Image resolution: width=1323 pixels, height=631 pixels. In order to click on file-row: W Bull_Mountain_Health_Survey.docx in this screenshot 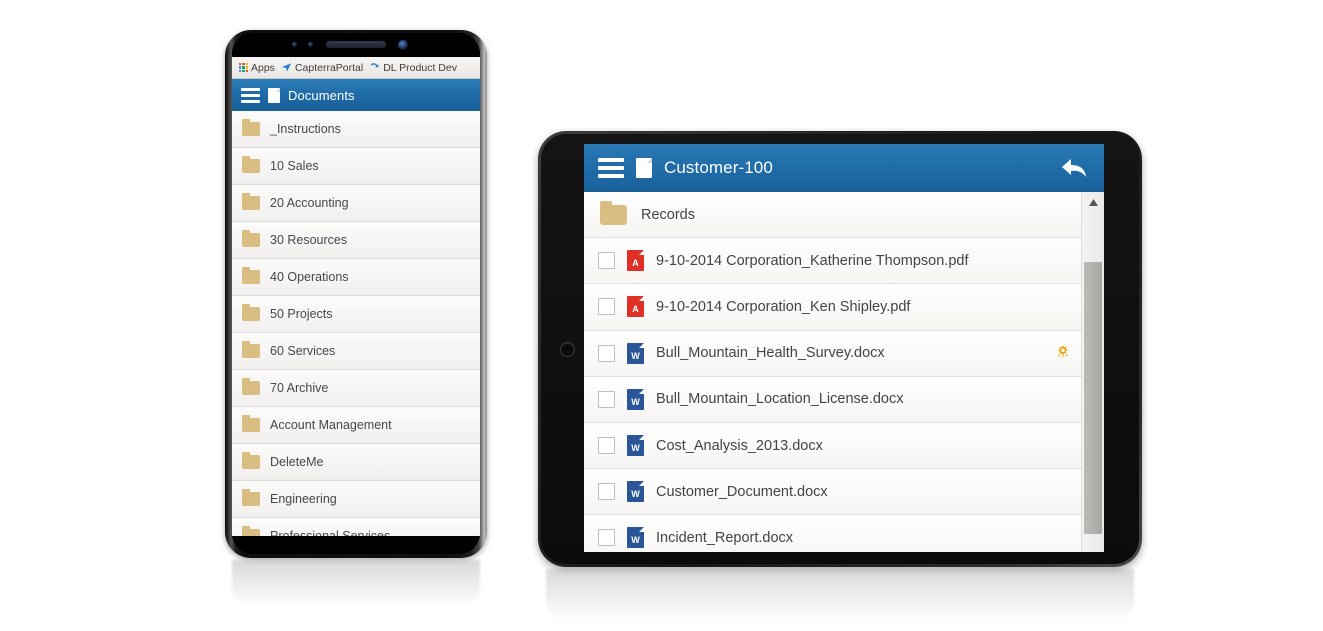, I will do `click(833, 353)`.